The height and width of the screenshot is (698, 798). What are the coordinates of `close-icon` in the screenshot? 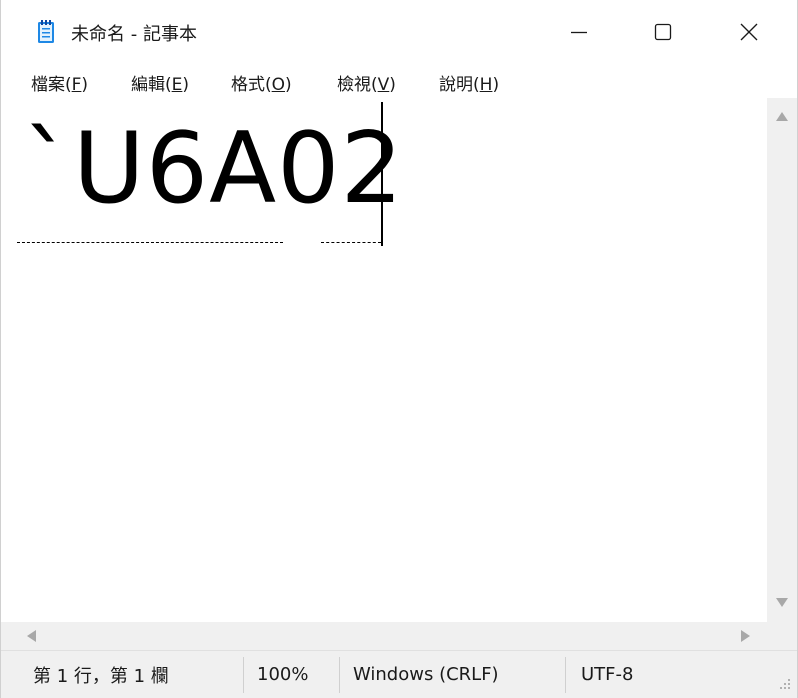 It's located at (749, 32).